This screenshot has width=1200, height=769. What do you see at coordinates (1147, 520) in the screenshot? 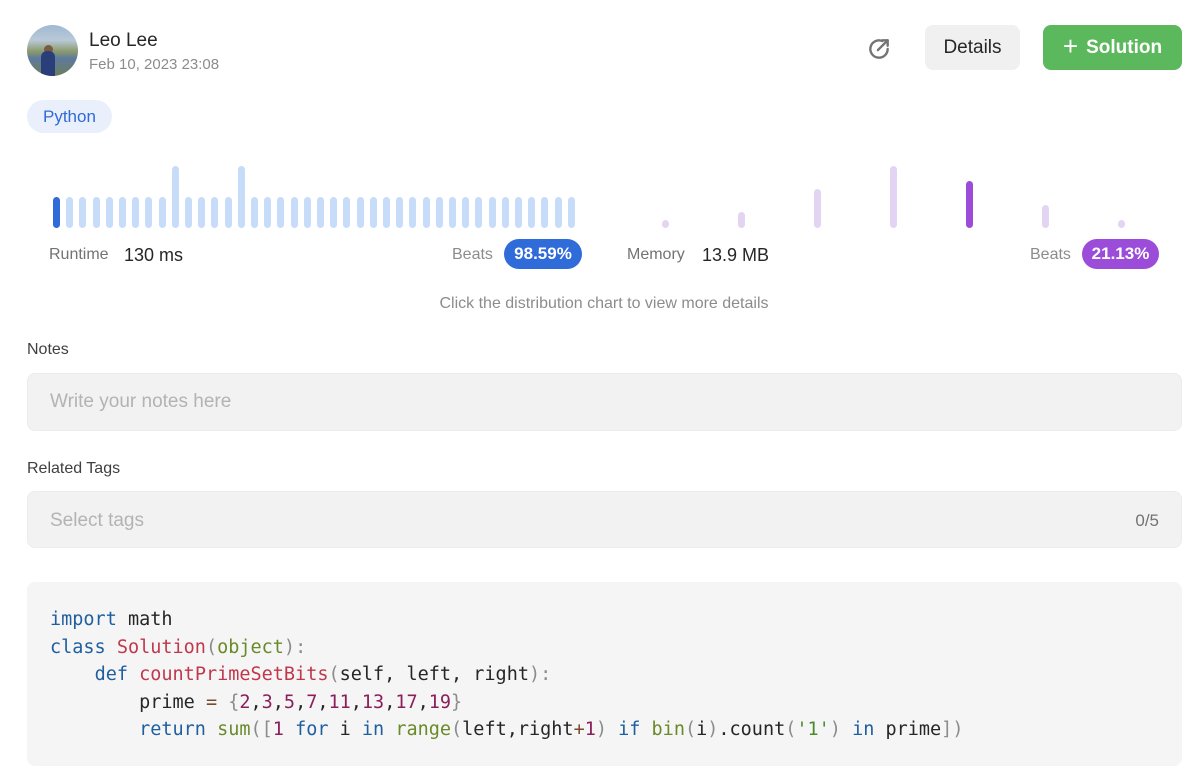
I see `tags-count: 0/5` at bounding box center [1147, 520].